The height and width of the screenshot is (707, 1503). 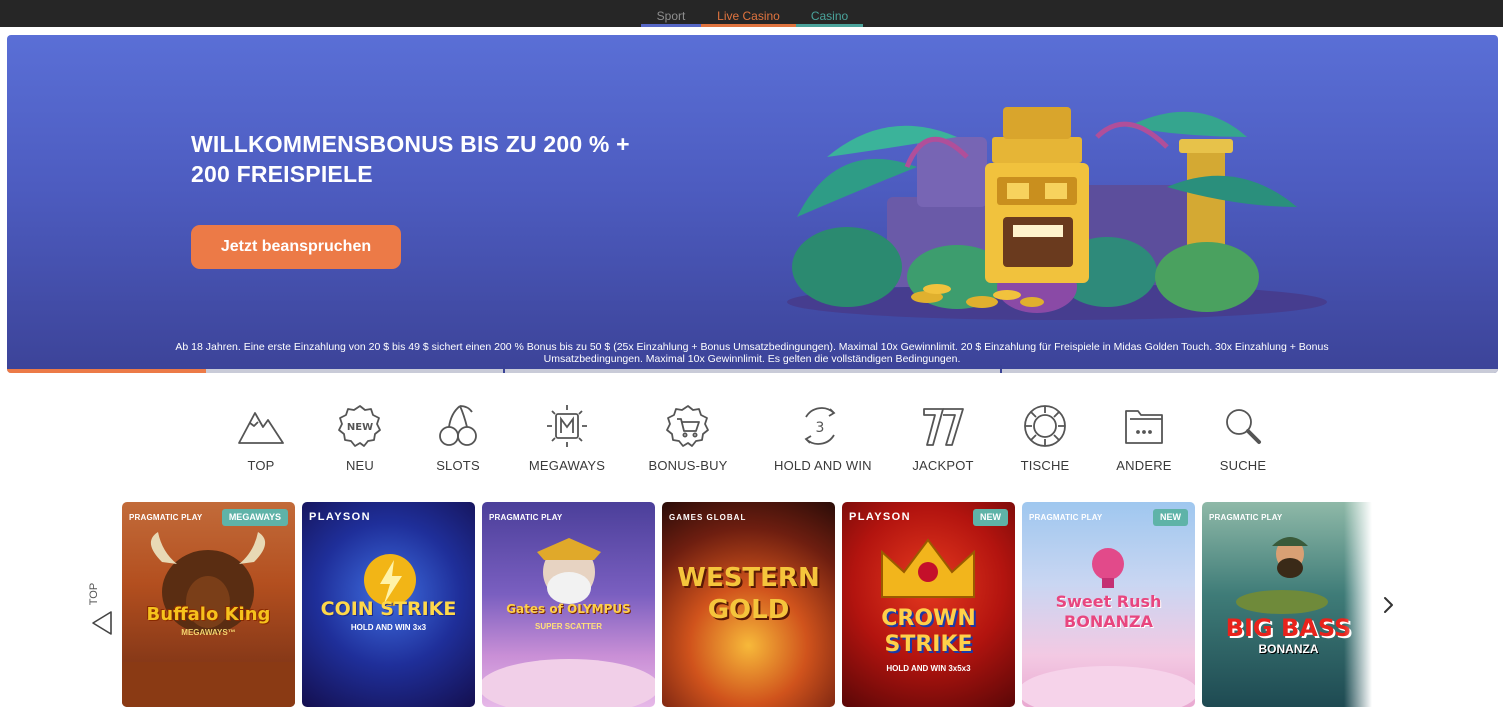 I want to click on category-jackpot: JACKPOT, so click(x=943, y=438).